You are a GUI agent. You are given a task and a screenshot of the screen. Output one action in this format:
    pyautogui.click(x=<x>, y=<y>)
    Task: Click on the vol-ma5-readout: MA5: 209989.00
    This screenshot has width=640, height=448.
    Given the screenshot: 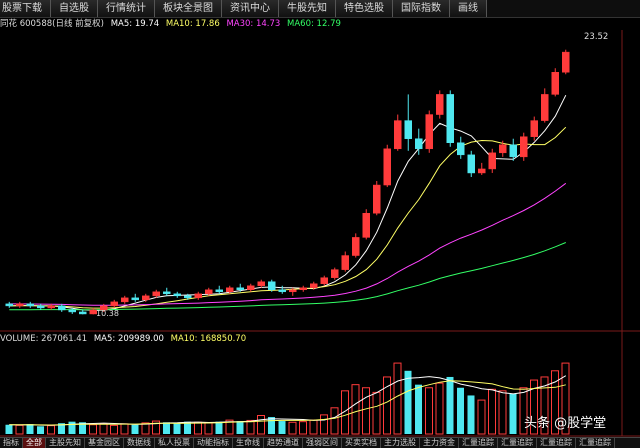 What is the action you would take?
    pyautogui.click(x=128, y=339)
    